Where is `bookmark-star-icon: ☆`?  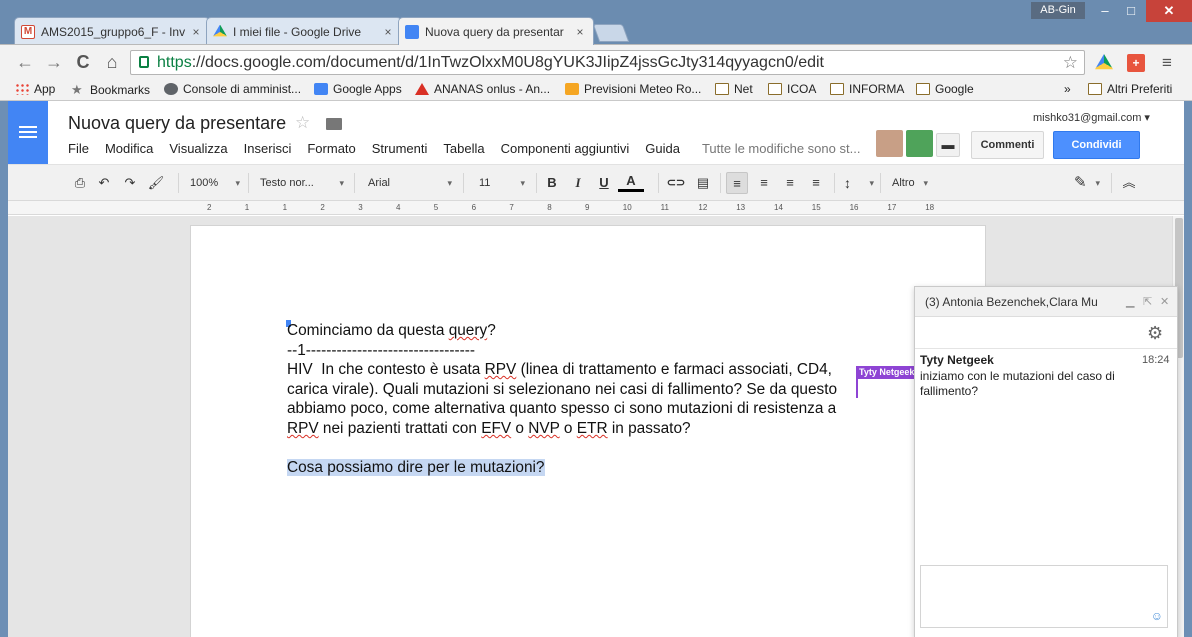 bookmark-star-icon: ☆ is located at coordinates (1070, 62).